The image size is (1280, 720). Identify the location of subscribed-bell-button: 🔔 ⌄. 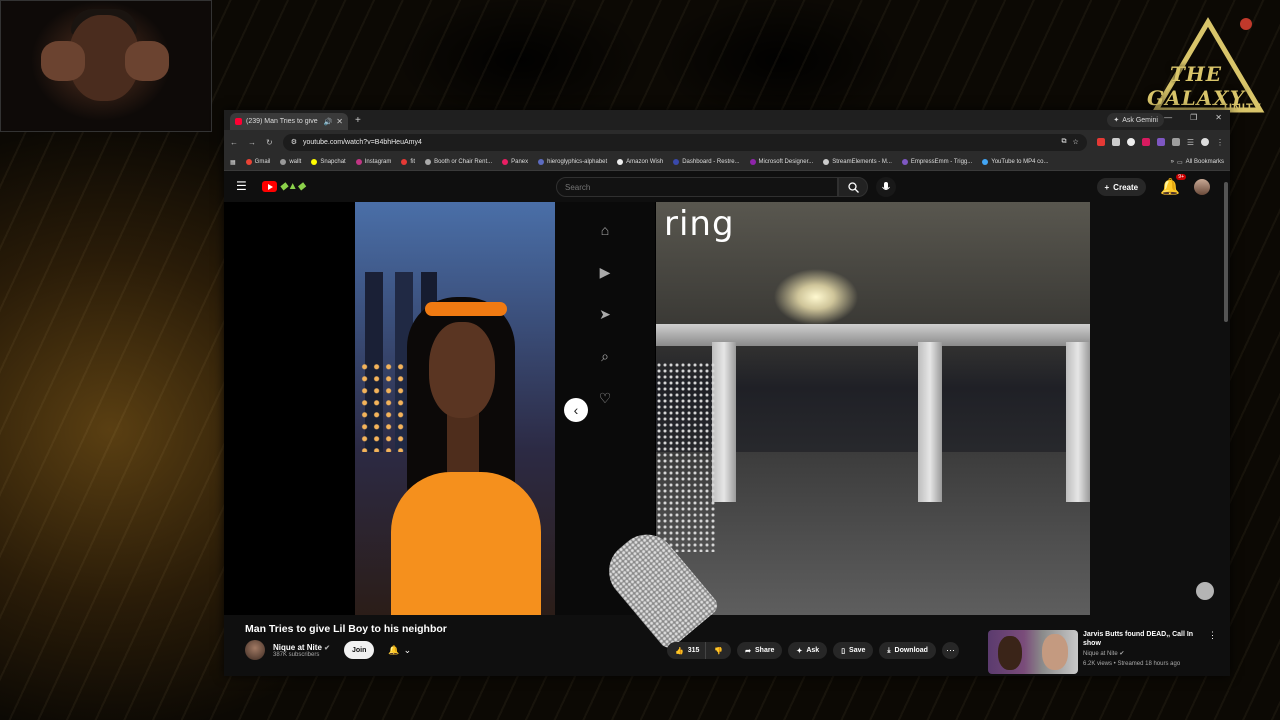
(399, 650).